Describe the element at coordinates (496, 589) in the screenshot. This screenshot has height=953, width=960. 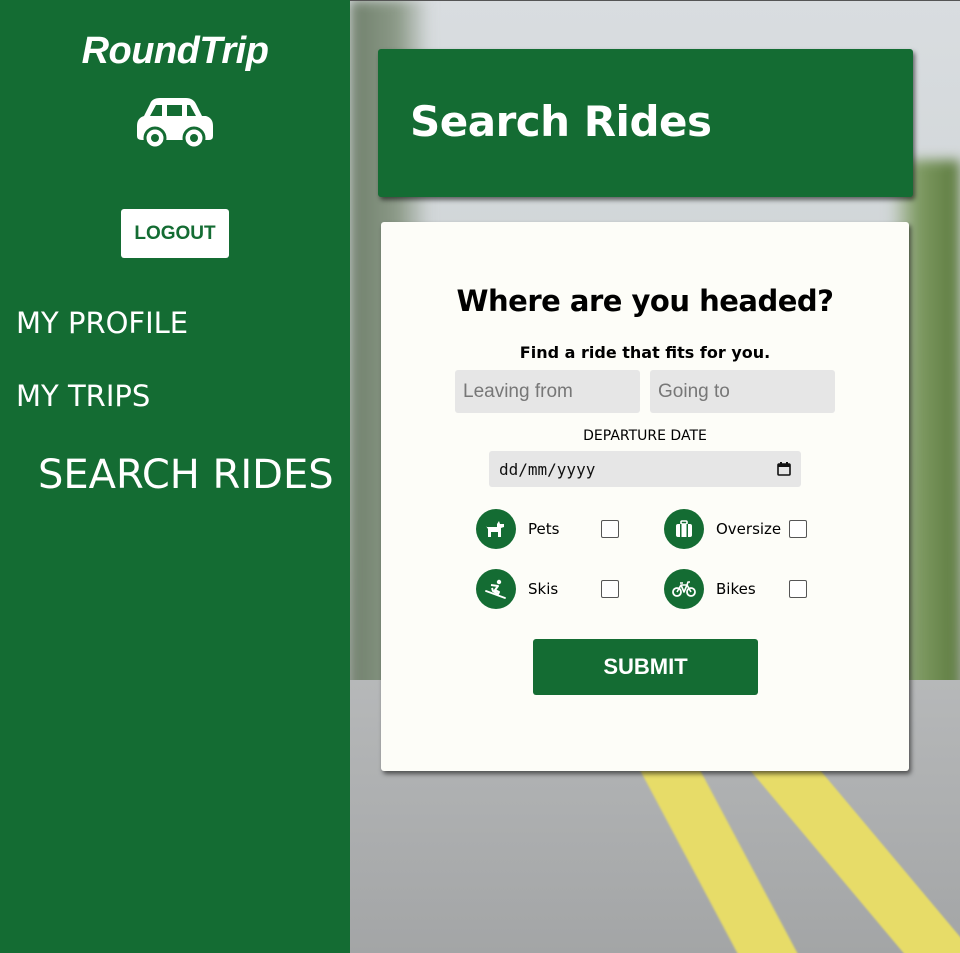
I see `skier-icon` at that location.